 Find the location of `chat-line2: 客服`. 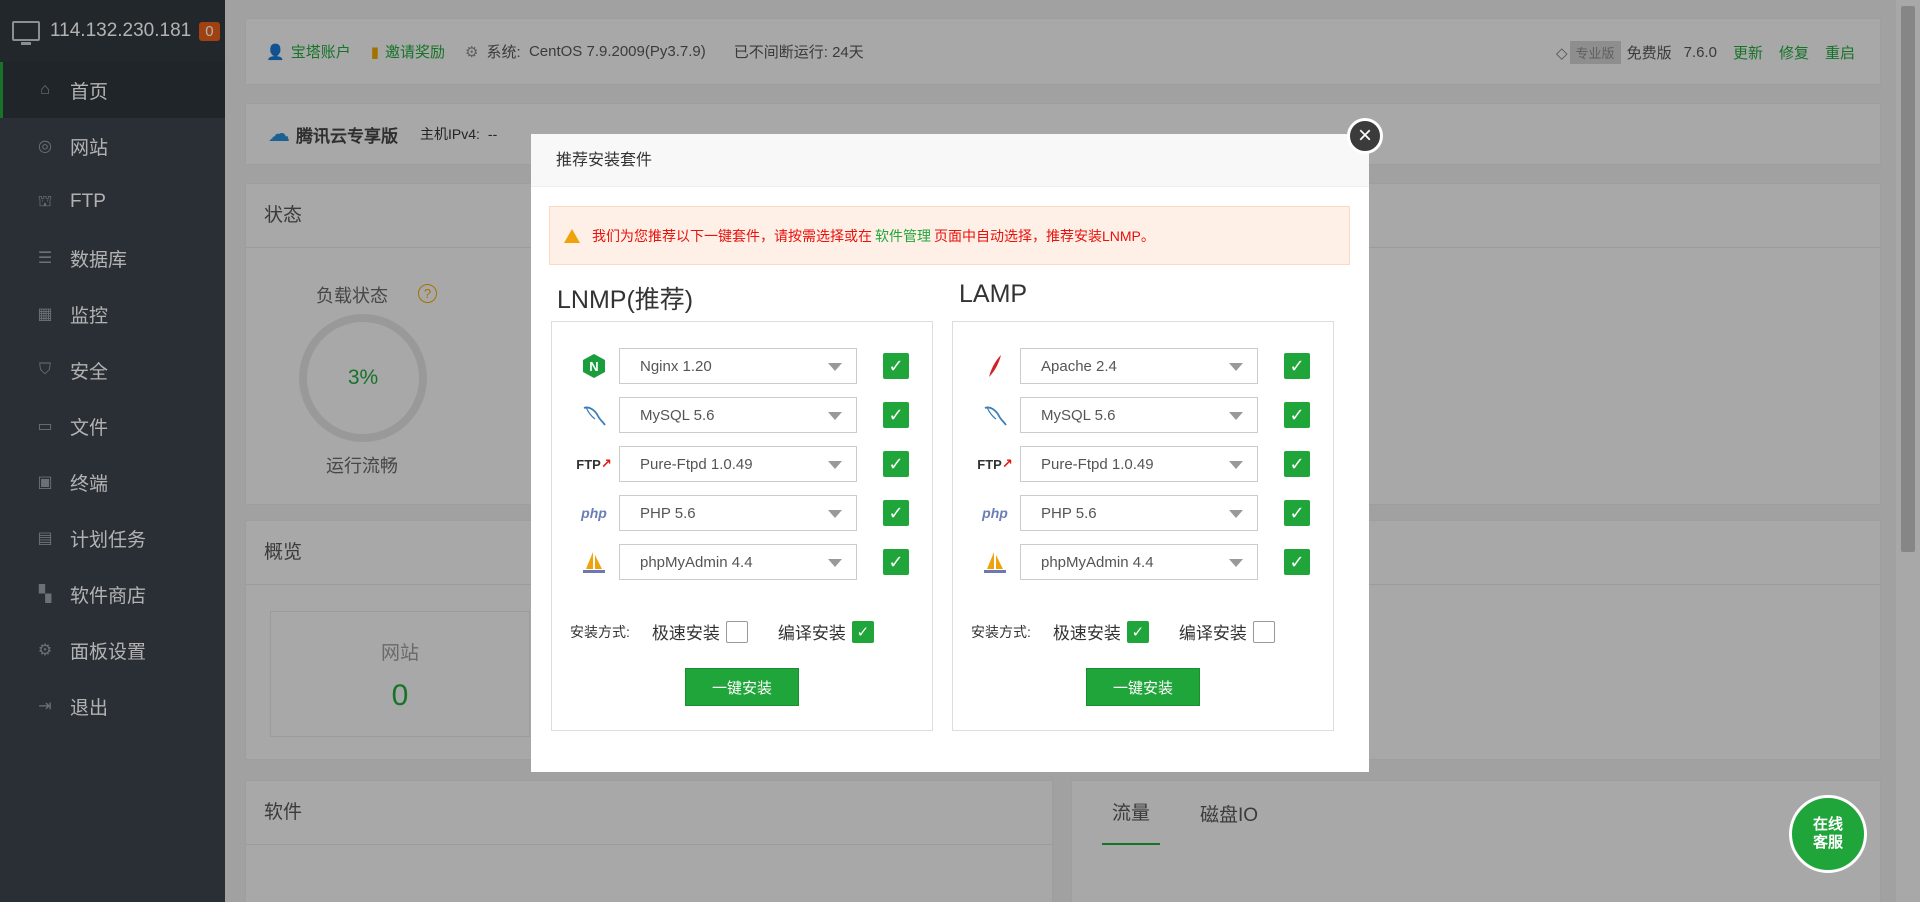

chat-line2: 客服 is located at coordinates (1827, 842).